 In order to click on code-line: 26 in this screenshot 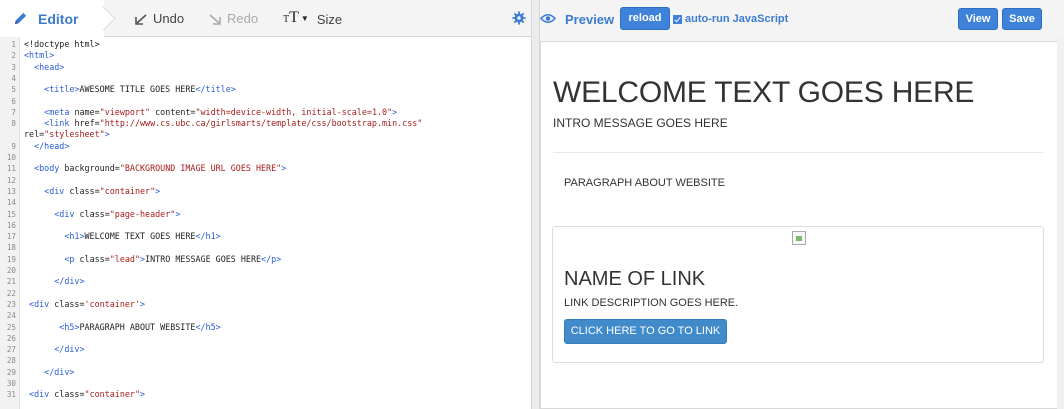, I will do `click(265, 338)`.